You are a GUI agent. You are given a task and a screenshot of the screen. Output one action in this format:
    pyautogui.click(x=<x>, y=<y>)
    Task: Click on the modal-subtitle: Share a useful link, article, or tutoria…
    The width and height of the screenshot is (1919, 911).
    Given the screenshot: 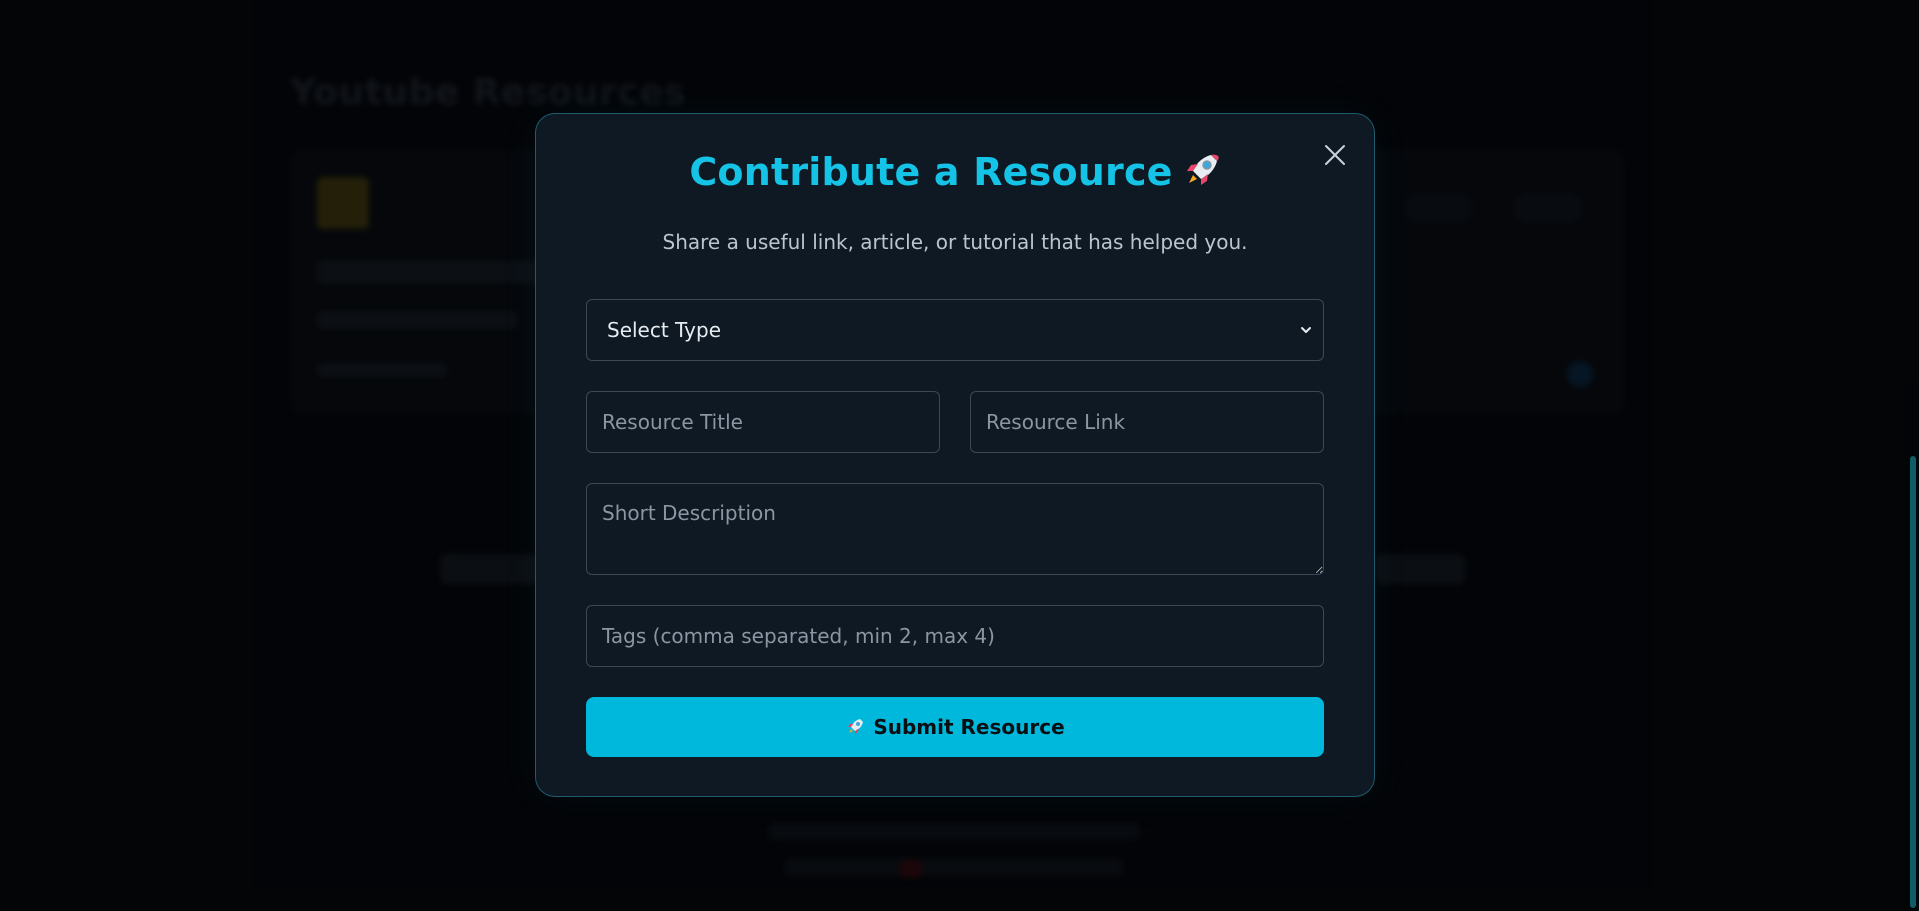 What is the action you would take?
    pyautogui.click(x=955, y=242)
    